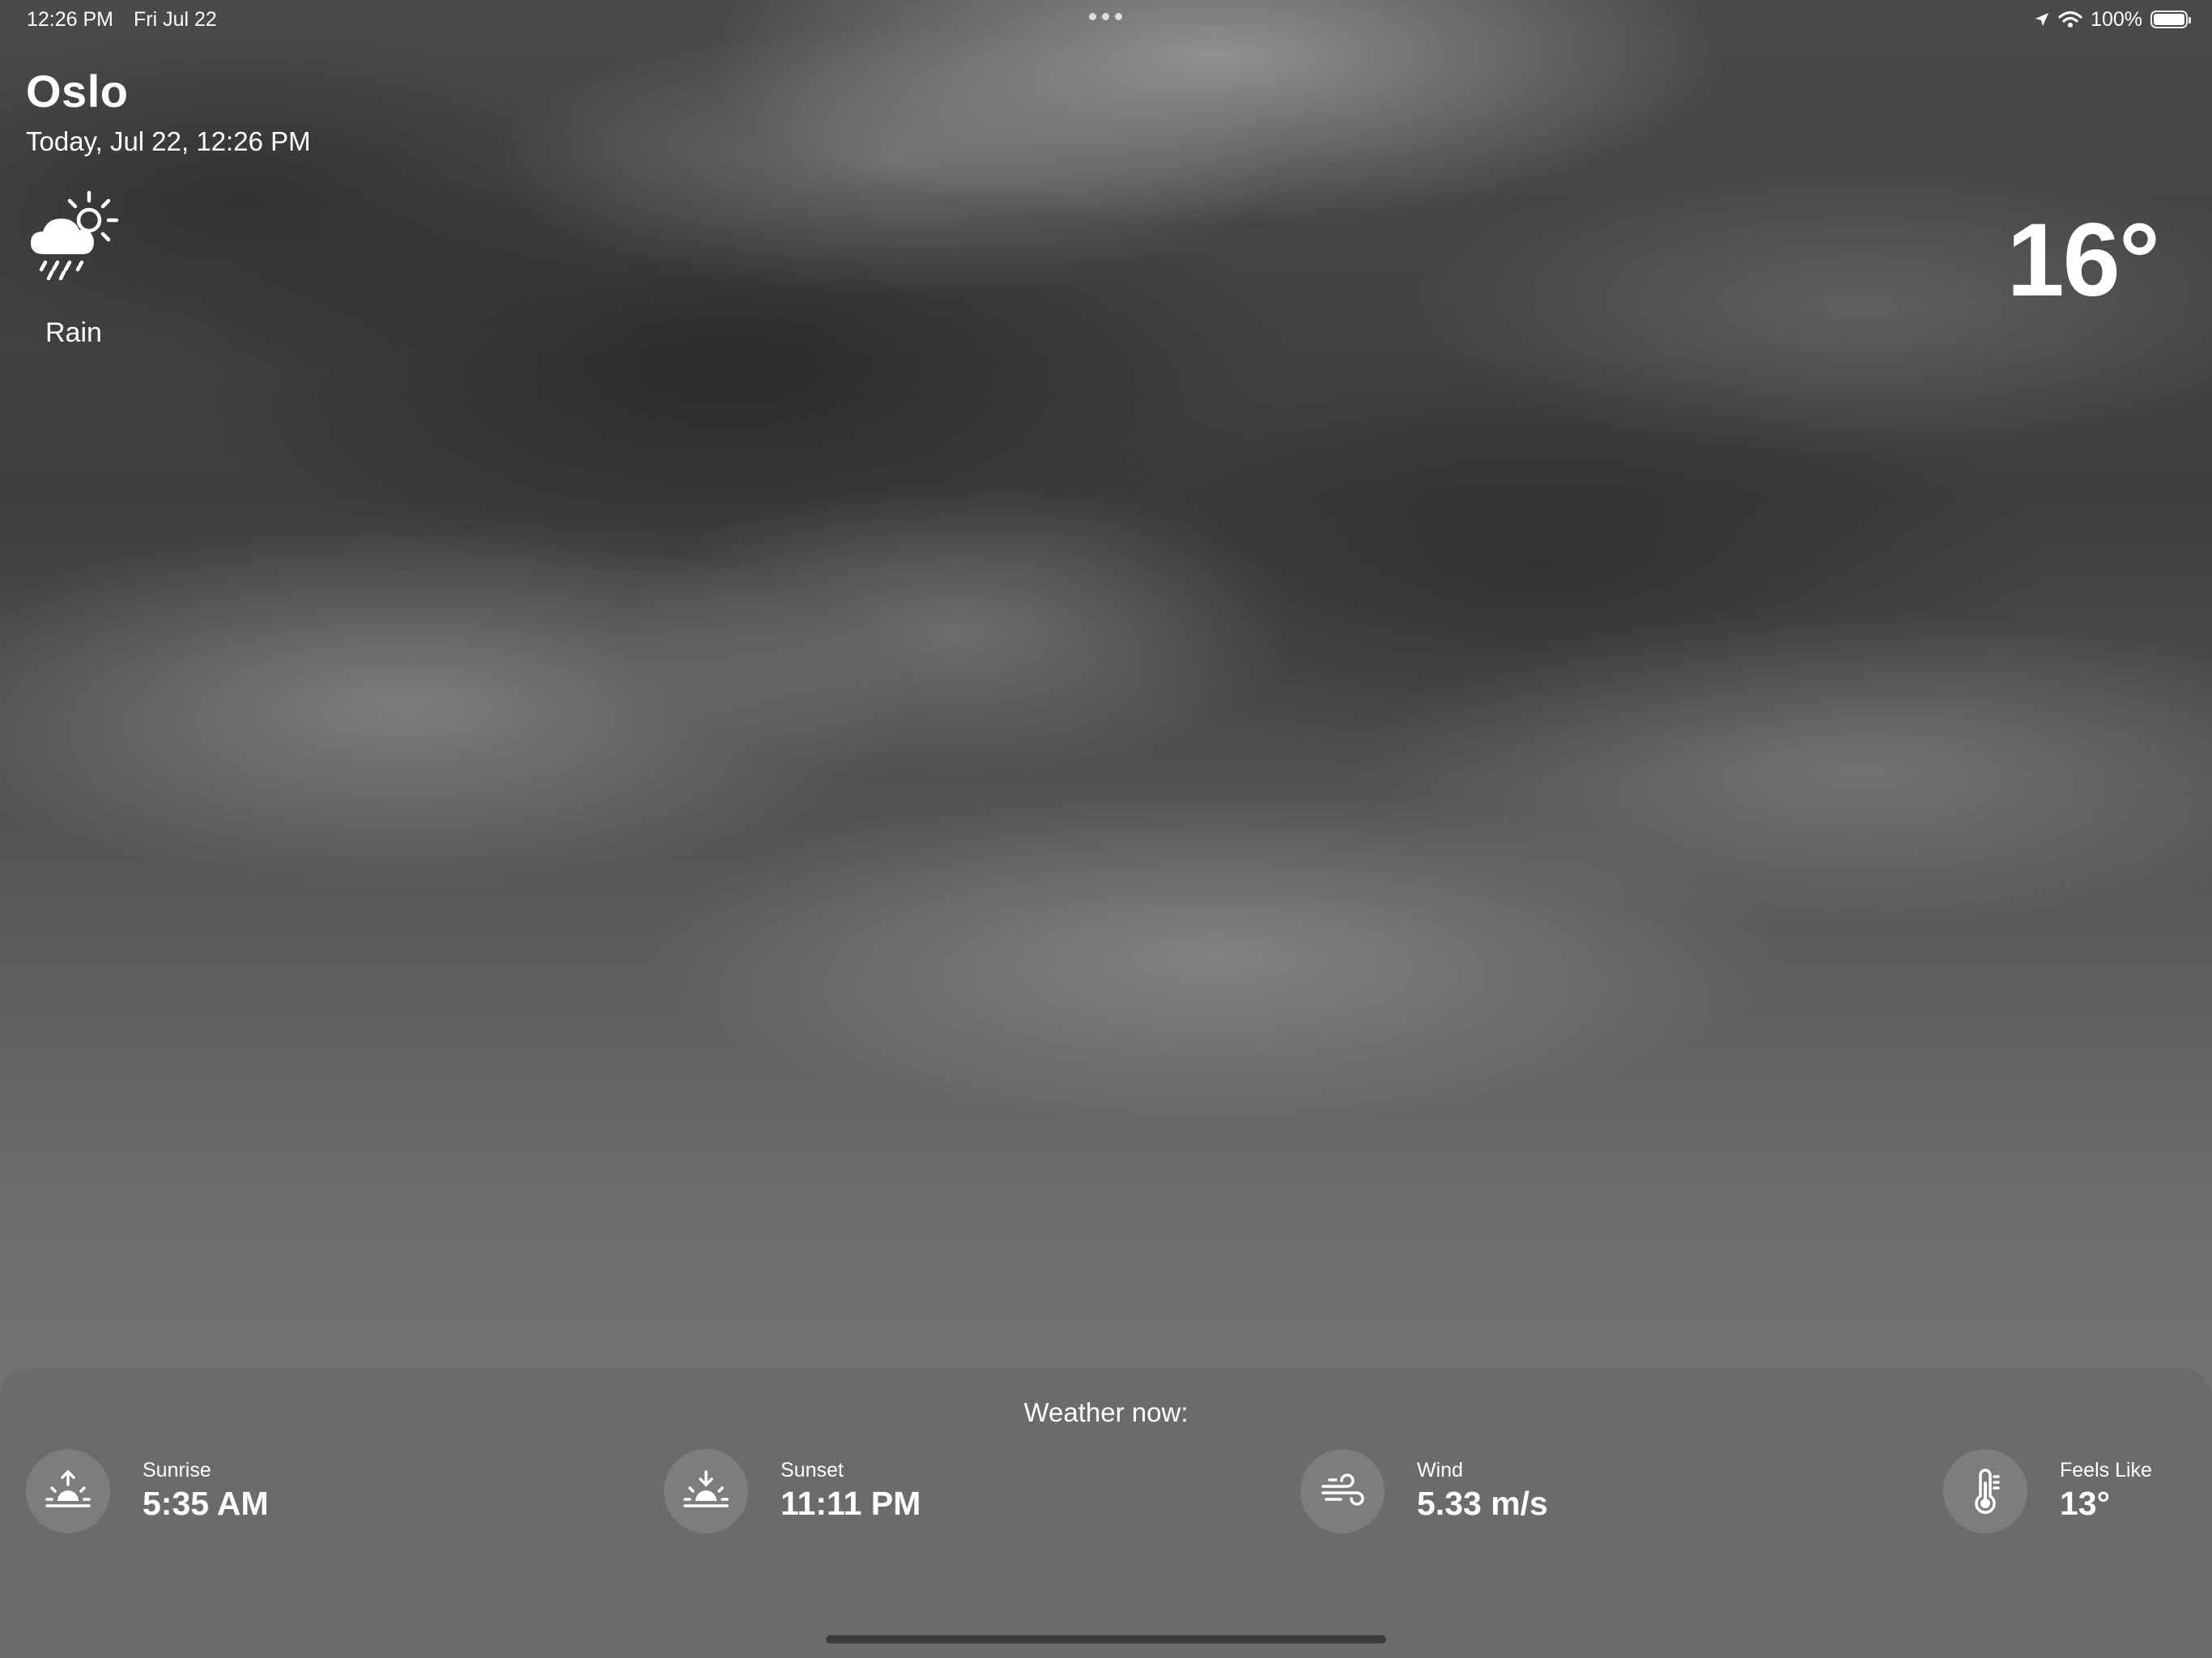 This screenshot has height=1658, width=2212. Describe the element at coordinates (177, 1470) in the screenshot. I see `stat-label: Sunrise` at that location.